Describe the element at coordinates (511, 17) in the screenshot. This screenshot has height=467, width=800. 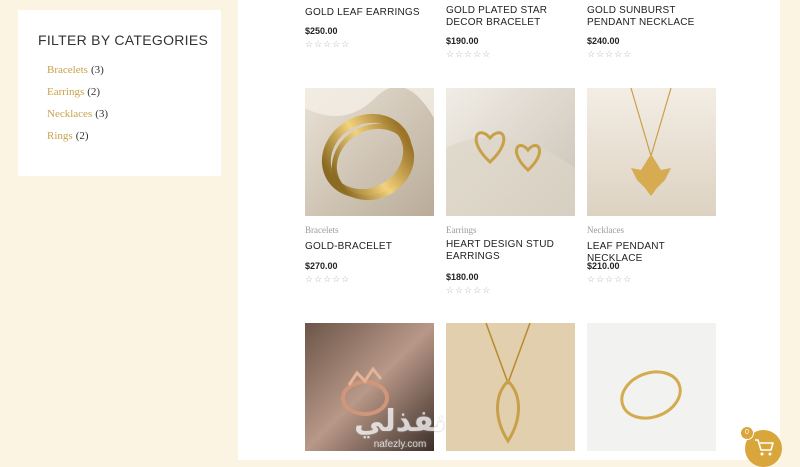
I see `product-title: GOLD PLATED STAR DECOR BRACELET` at that location.